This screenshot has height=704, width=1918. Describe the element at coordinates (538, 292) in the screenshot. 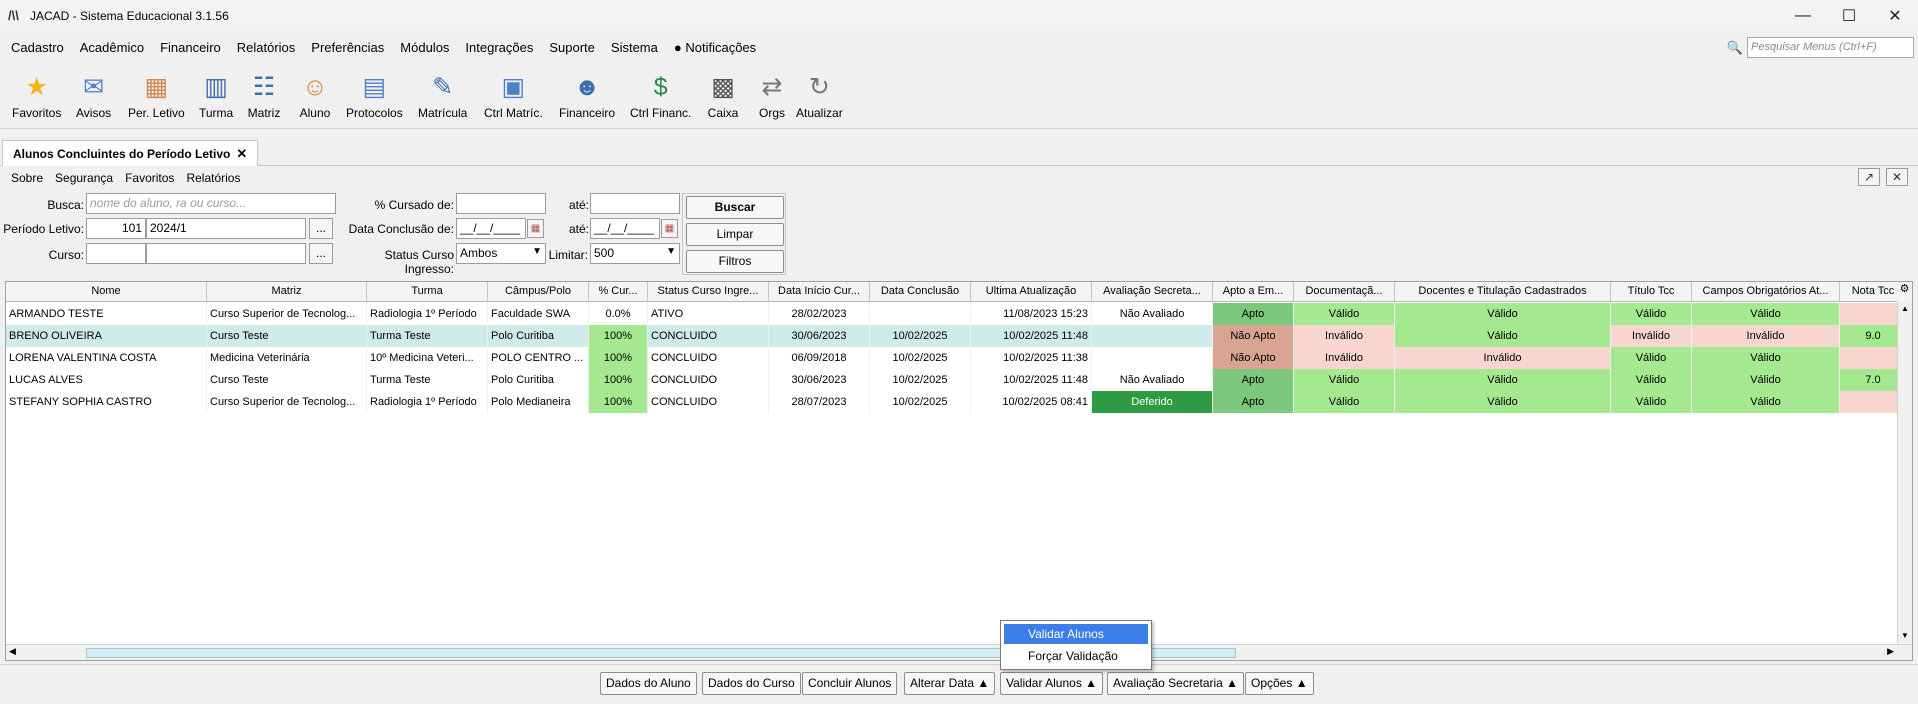

I see `column-header: Câmpus/Polo` at that location.